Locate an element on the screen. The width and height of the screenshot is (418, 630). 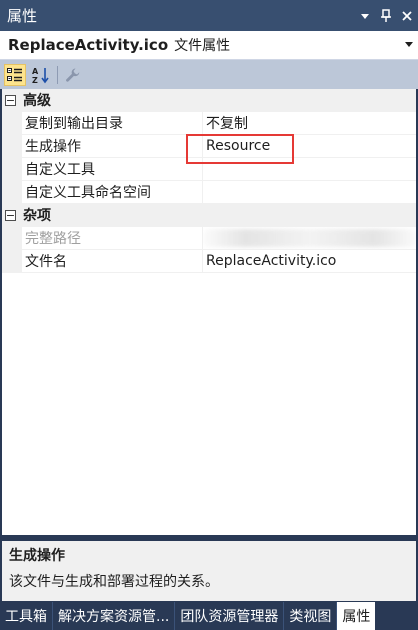
redacted-path-blur is located at coordinates (309, 238).